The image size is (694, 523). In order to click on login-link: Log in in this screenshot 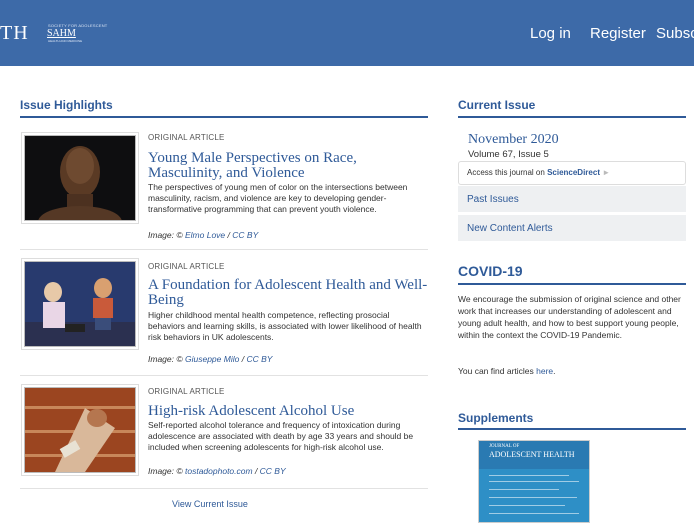, I will do `click(550, 33)`.